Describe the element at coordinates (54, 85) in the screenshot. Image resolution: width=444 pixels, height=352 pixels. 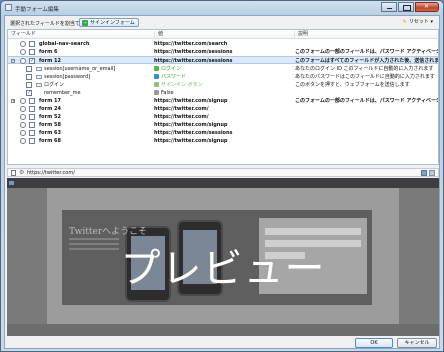
I see `field-name: ログイン` at that location.